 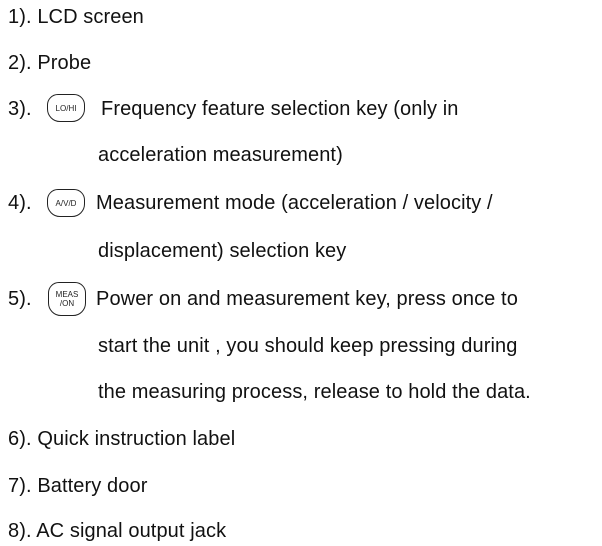 What do you see at coordinates (20, 63) in the screenshot?
I see `item-number: 2).` at bounding box center [20, 63].